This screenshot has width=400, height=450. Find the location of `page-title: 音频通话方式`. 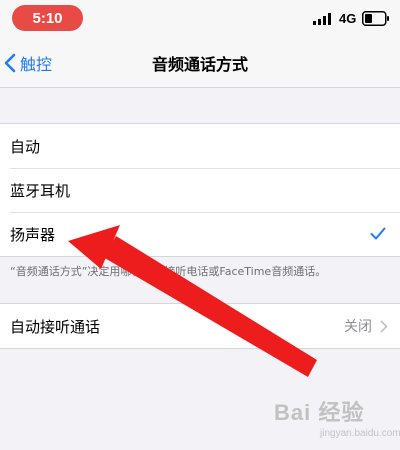

page-title: 音频通话方式 is located at coordinates (199, 64).